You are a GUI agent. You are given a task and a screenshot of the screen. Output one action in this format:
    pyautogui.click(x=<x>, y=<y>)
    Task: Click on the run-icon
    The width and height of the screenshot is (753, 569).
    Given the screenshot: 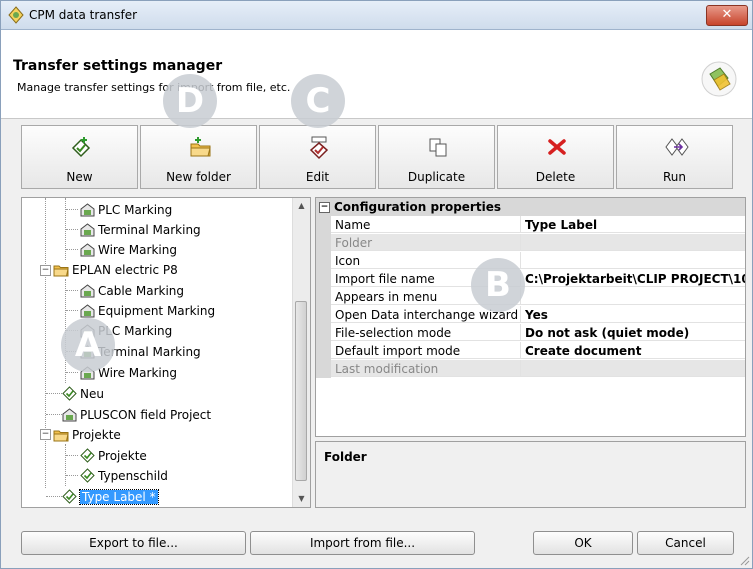 What is the action you would take?
    pyautogui.click(x=677, y=147)
    